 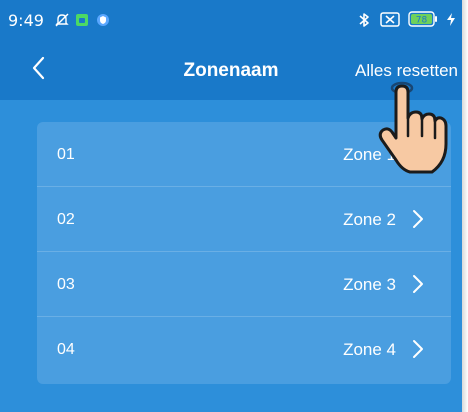 I want to click on battery-icon: 78, so click(x=423, y=19).